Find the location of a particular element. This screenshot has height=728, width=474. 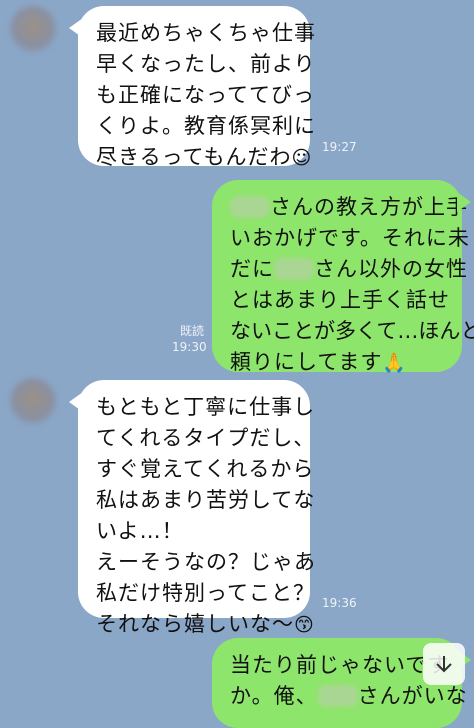

message-text: 私はあまり苦労してな is located at coordinates (206, 500).